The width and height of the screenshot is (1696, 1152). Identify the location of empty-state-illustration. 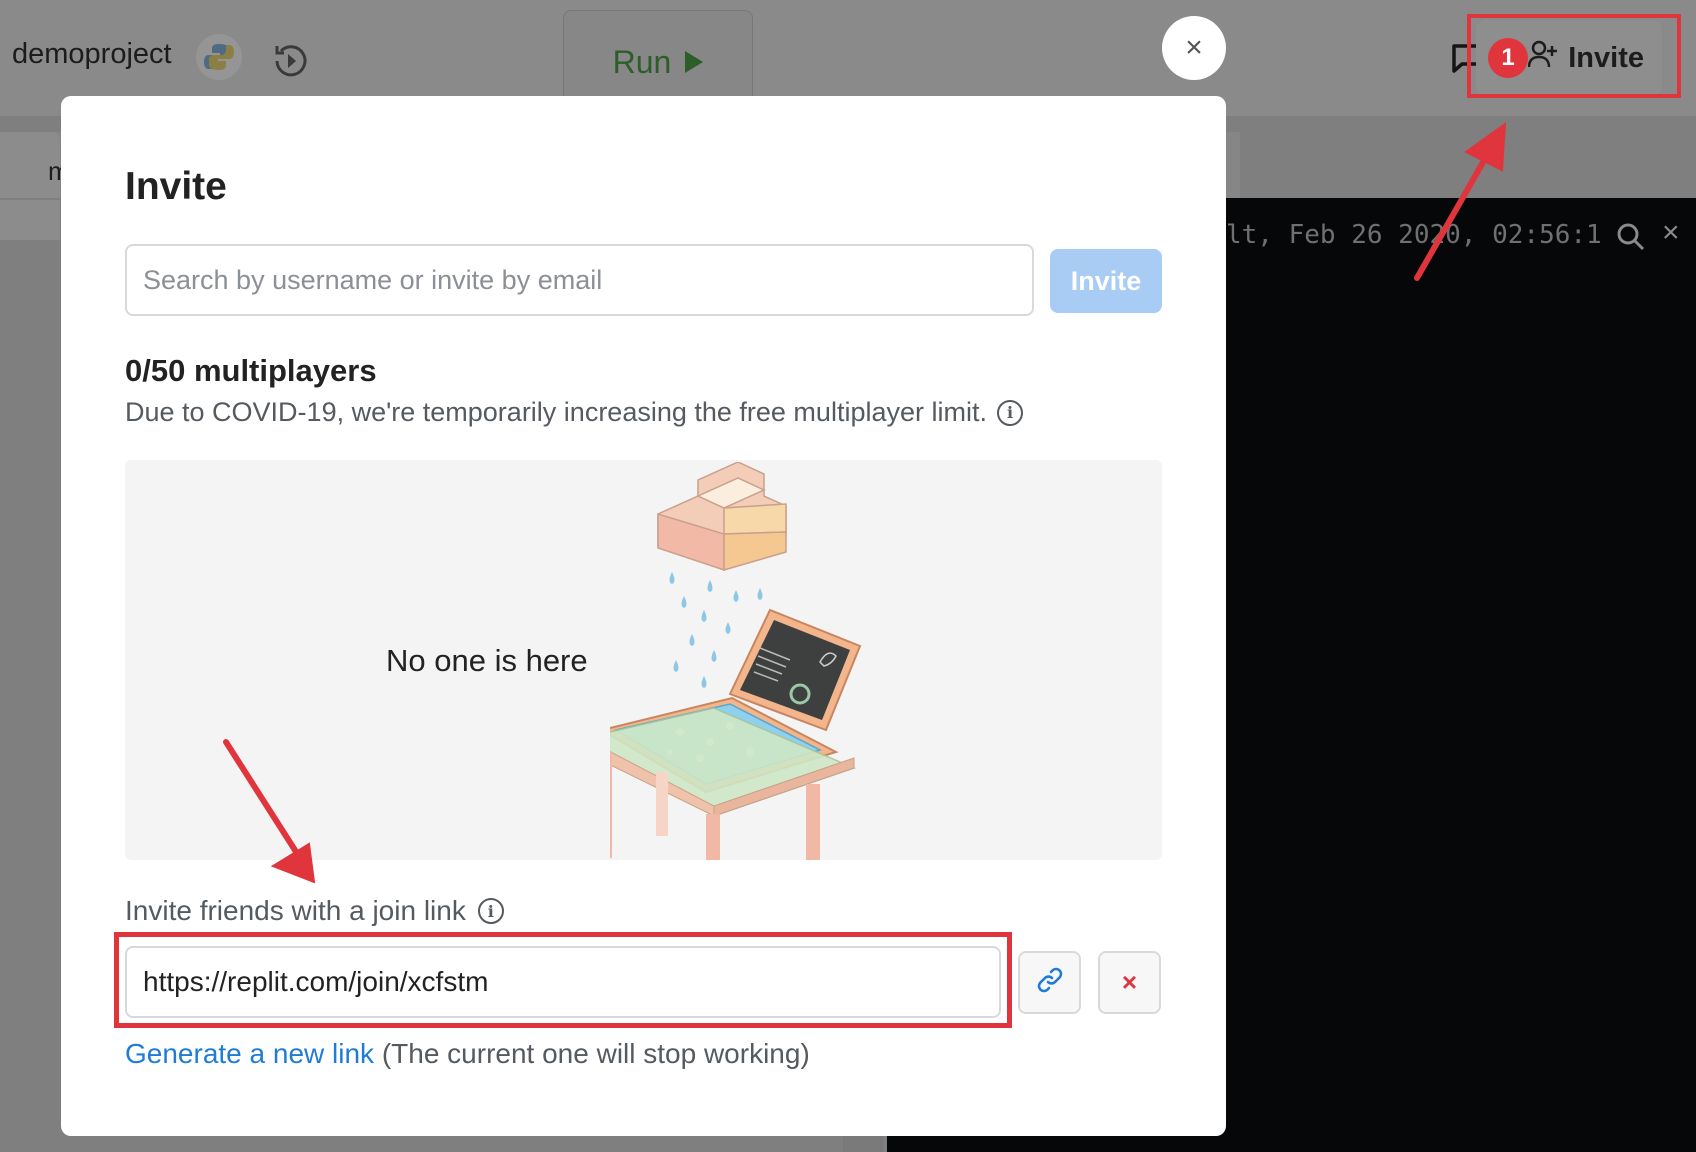
(746, 660).